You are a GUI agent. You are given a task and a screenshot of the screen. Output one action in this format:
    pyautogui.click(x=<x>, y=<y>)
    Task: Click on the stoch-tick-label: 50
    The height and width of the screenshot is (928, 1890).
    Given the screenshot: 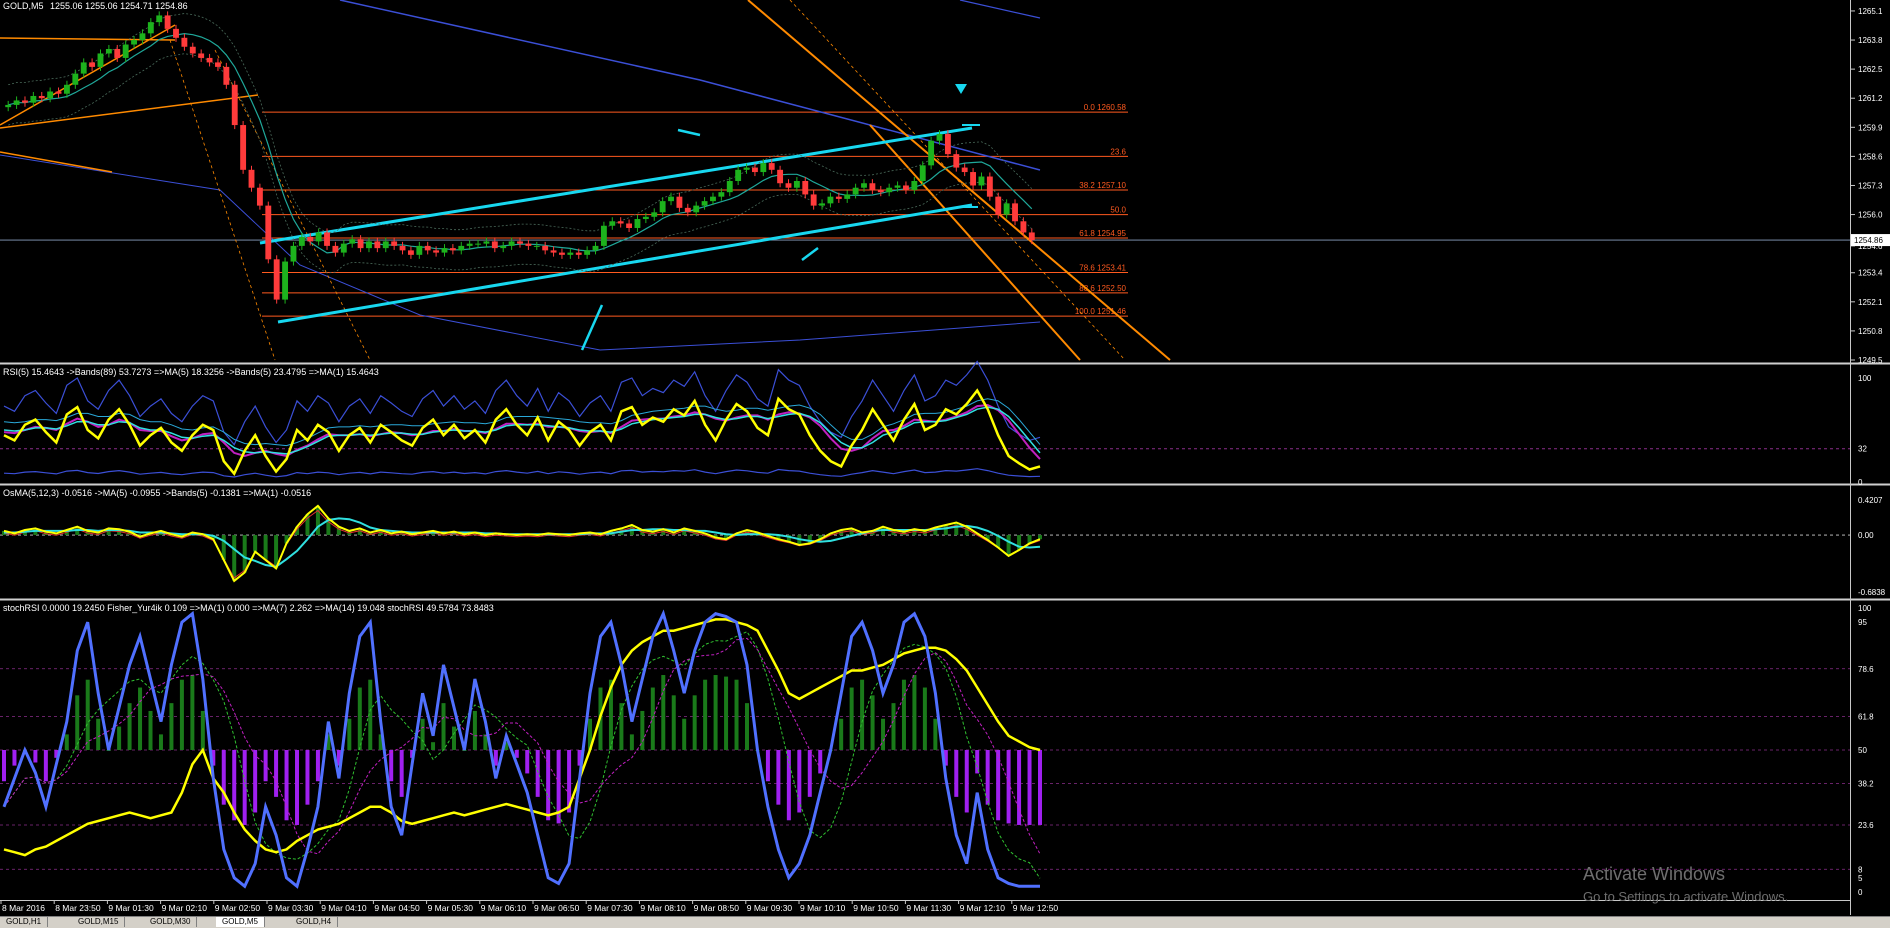 What is the action you would take?
    pyautogui.click(x=1862, y=750)
    